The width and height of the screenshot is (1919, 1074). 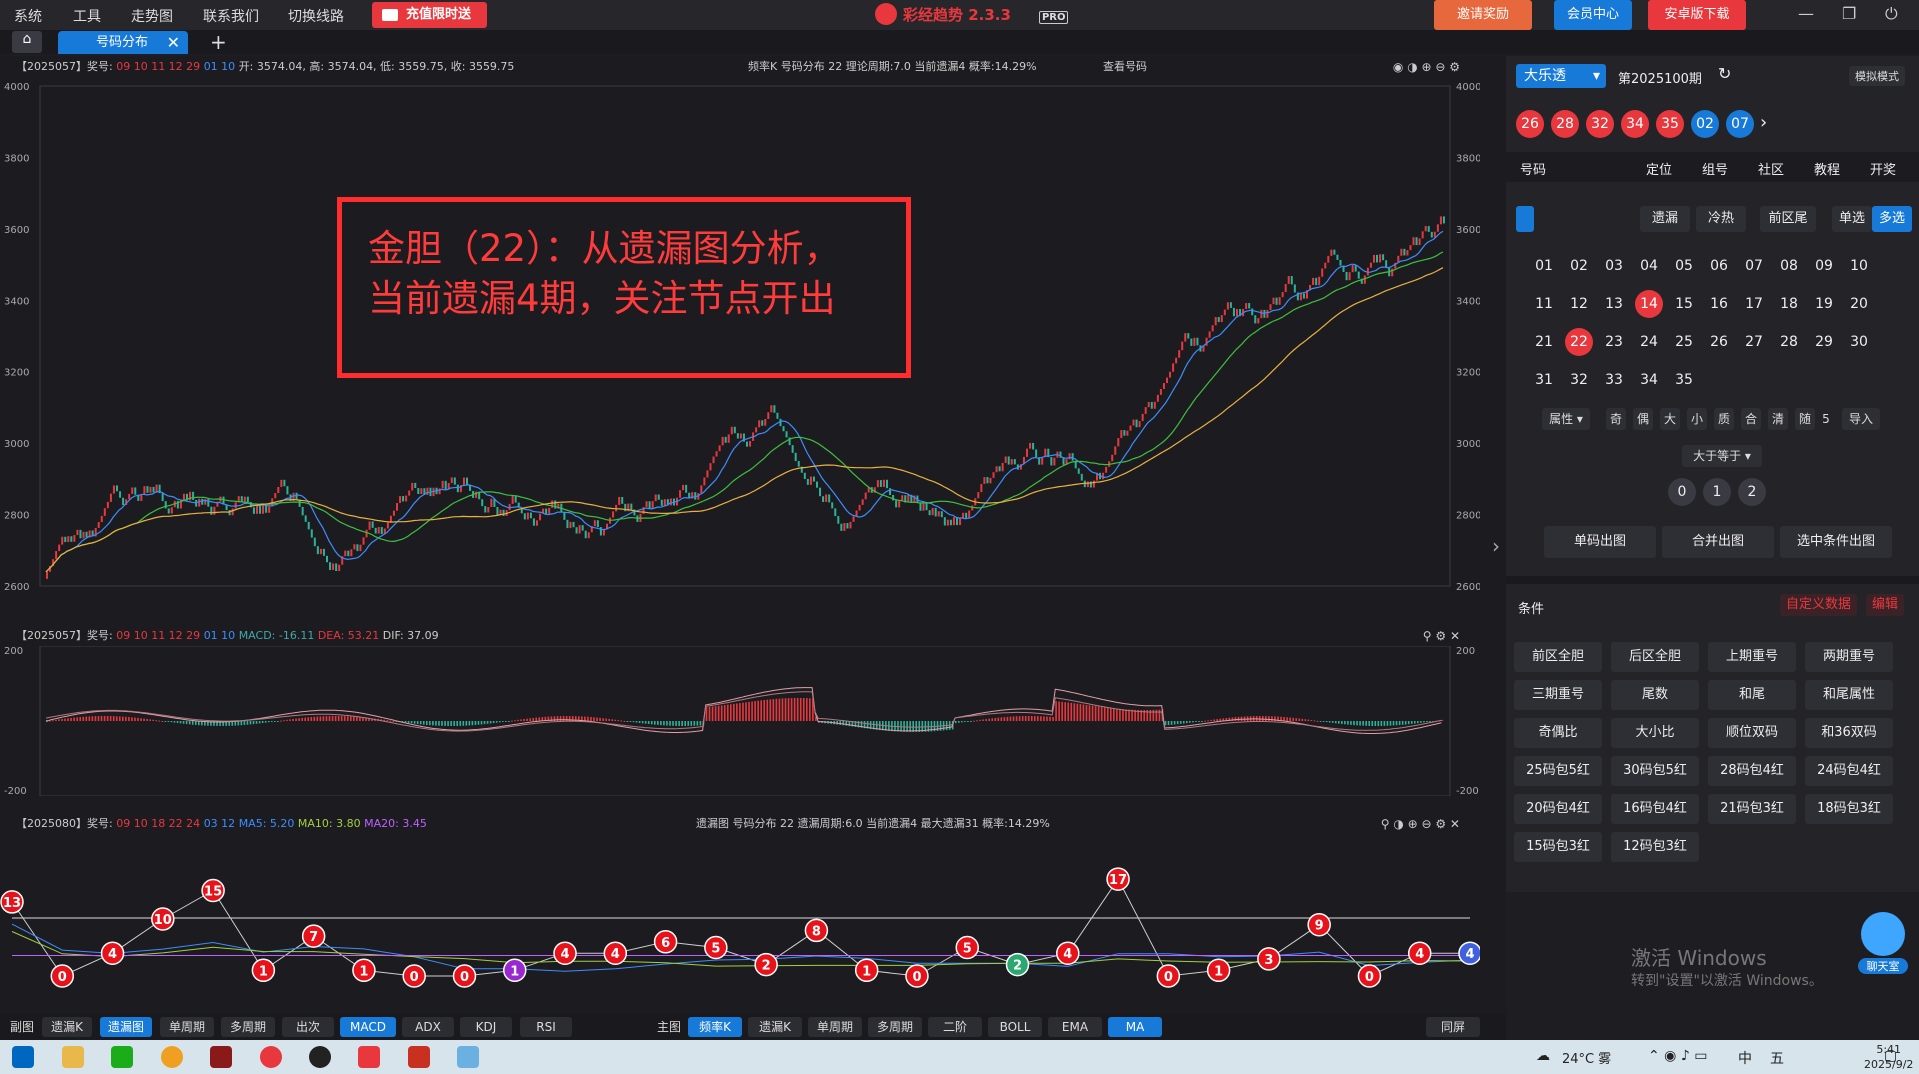 I want to click on condition-button: 30码包5红, so click(x=1655, y=771).